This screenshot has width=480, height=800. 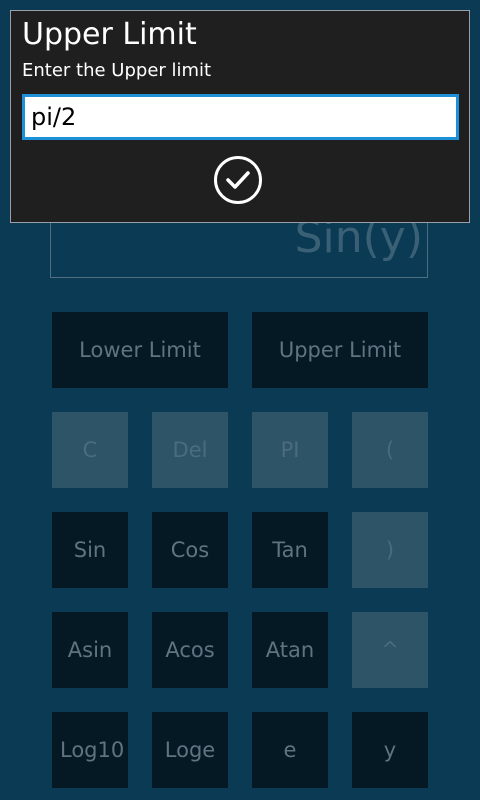 I want to click on checkmark-icon, so click(x=238, y=180).